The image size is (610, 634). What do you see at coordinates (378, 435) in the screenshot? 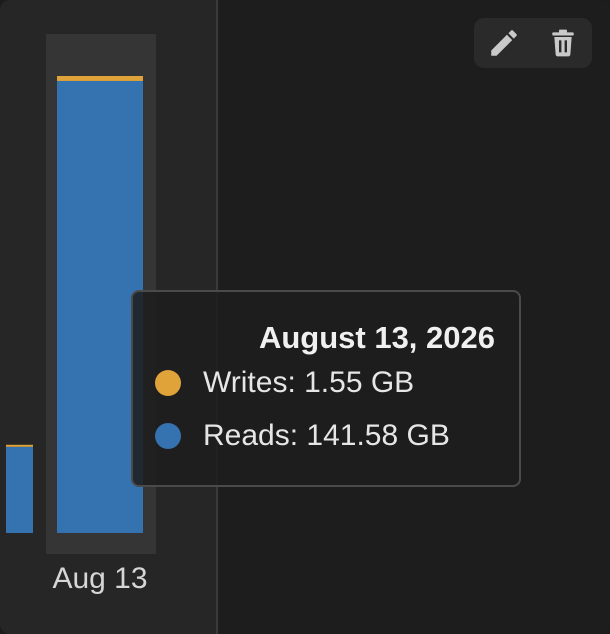
I see `tooltip-reads-value: 141.58 GB` at bounding box center [378, 435].